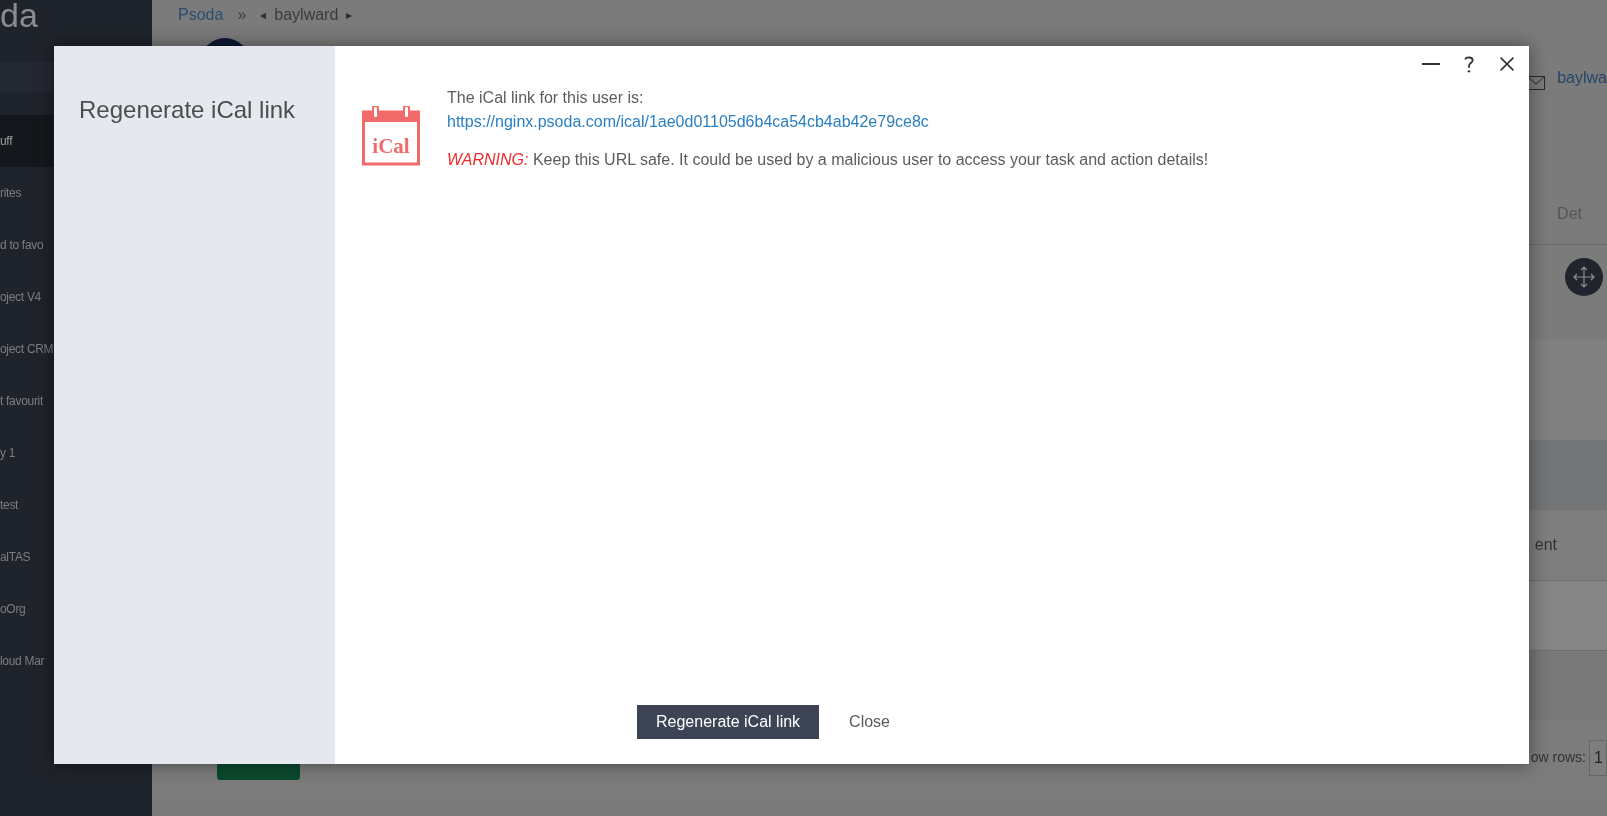 This screenshot has height=816, width=1607. Describe the element at coordinates (26, 557) in the screenshot. I see `sidebar-item: alTAS` at that location.